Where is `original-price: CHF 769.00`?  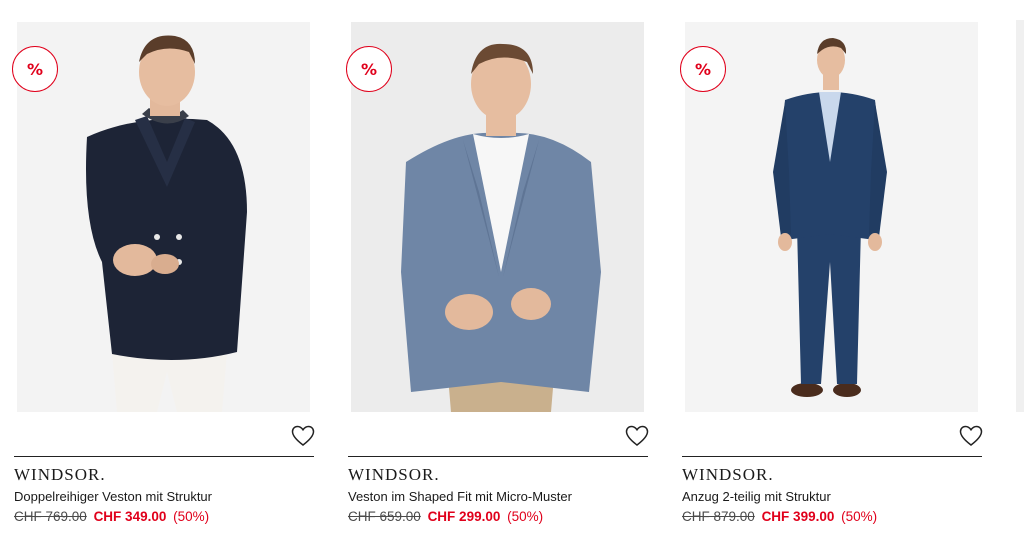 original-price: CHF 769.00 is located at coordinates (50, 516).